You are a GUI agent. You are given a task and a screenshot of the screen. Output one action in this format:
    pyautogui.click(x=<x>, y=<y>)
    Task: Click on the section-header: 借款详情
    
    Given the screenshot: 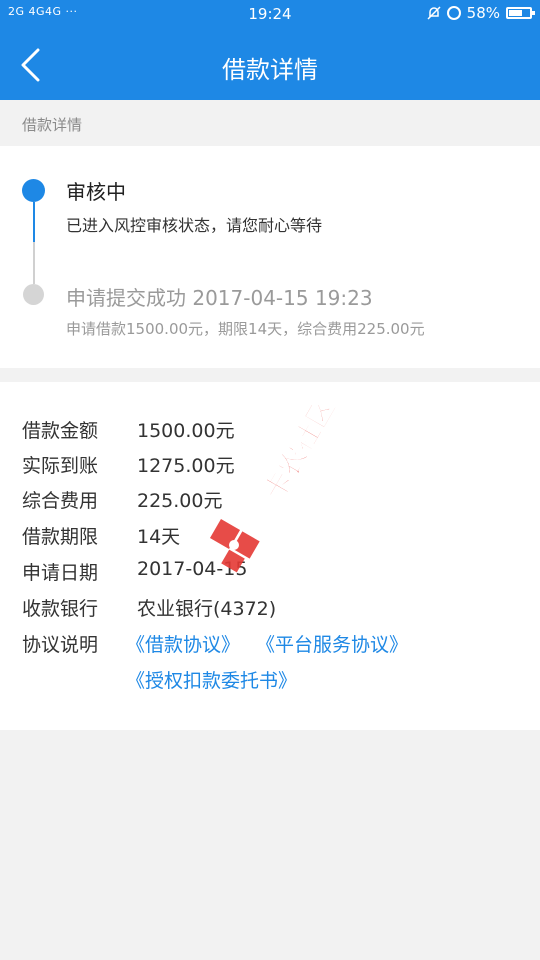 What is the action you would take?
    pyautogui.click(x=270, y=123)
    